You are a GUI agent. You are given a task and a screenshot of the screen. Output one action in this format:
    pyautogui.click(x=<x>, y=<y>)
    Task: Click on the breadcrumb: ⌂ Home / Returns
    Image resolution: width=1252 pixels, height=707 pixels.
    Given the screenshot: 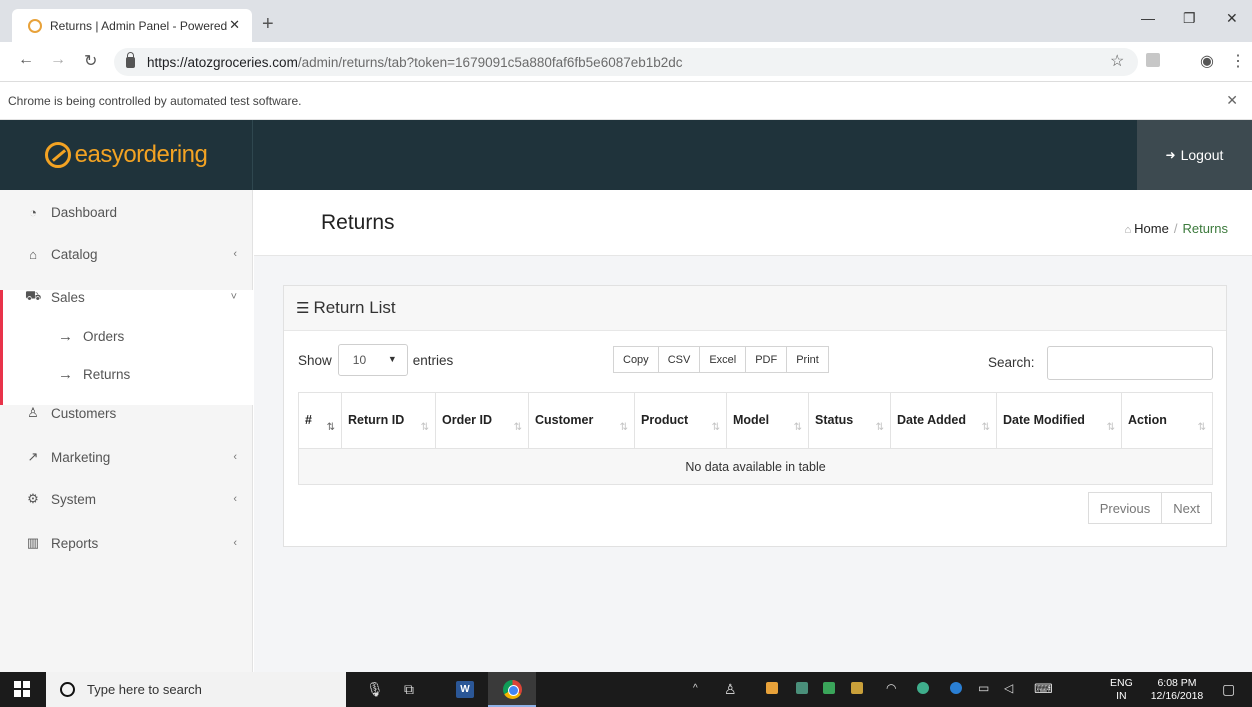 What is the action you would take?
    pyautogui.click(x=1177, y=228)
    